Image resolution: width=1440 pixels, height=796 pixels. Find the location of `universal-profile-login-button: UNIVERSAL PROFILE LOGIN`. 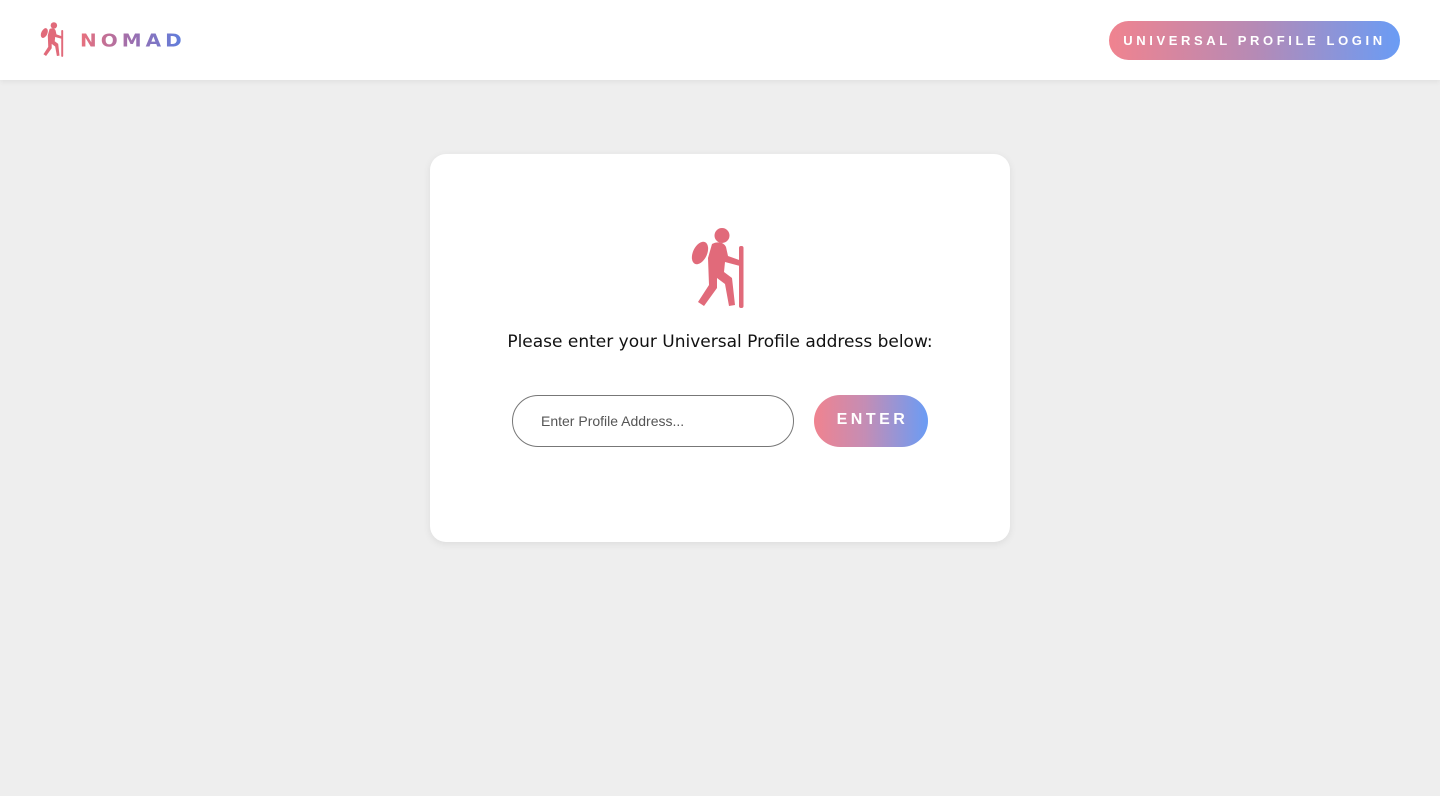

universal-profile-login-button: UNIVERSAL PROFILE LOGIN is located at coordinates (1254, 40).